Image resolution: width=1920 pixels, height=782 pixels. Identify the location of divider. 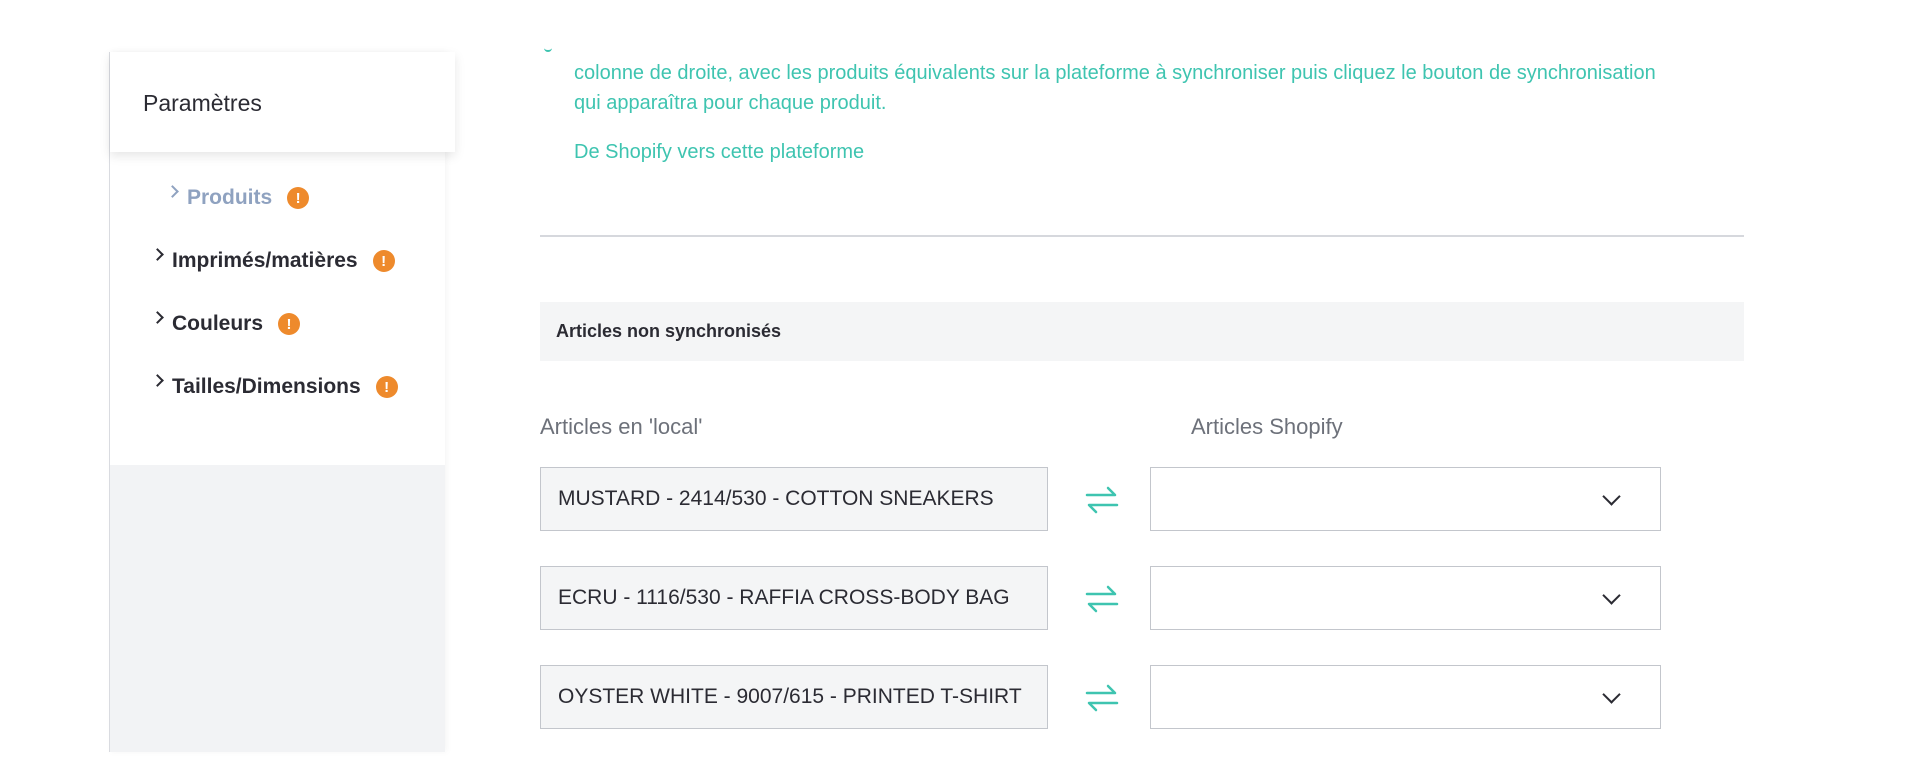
(1142, 236).